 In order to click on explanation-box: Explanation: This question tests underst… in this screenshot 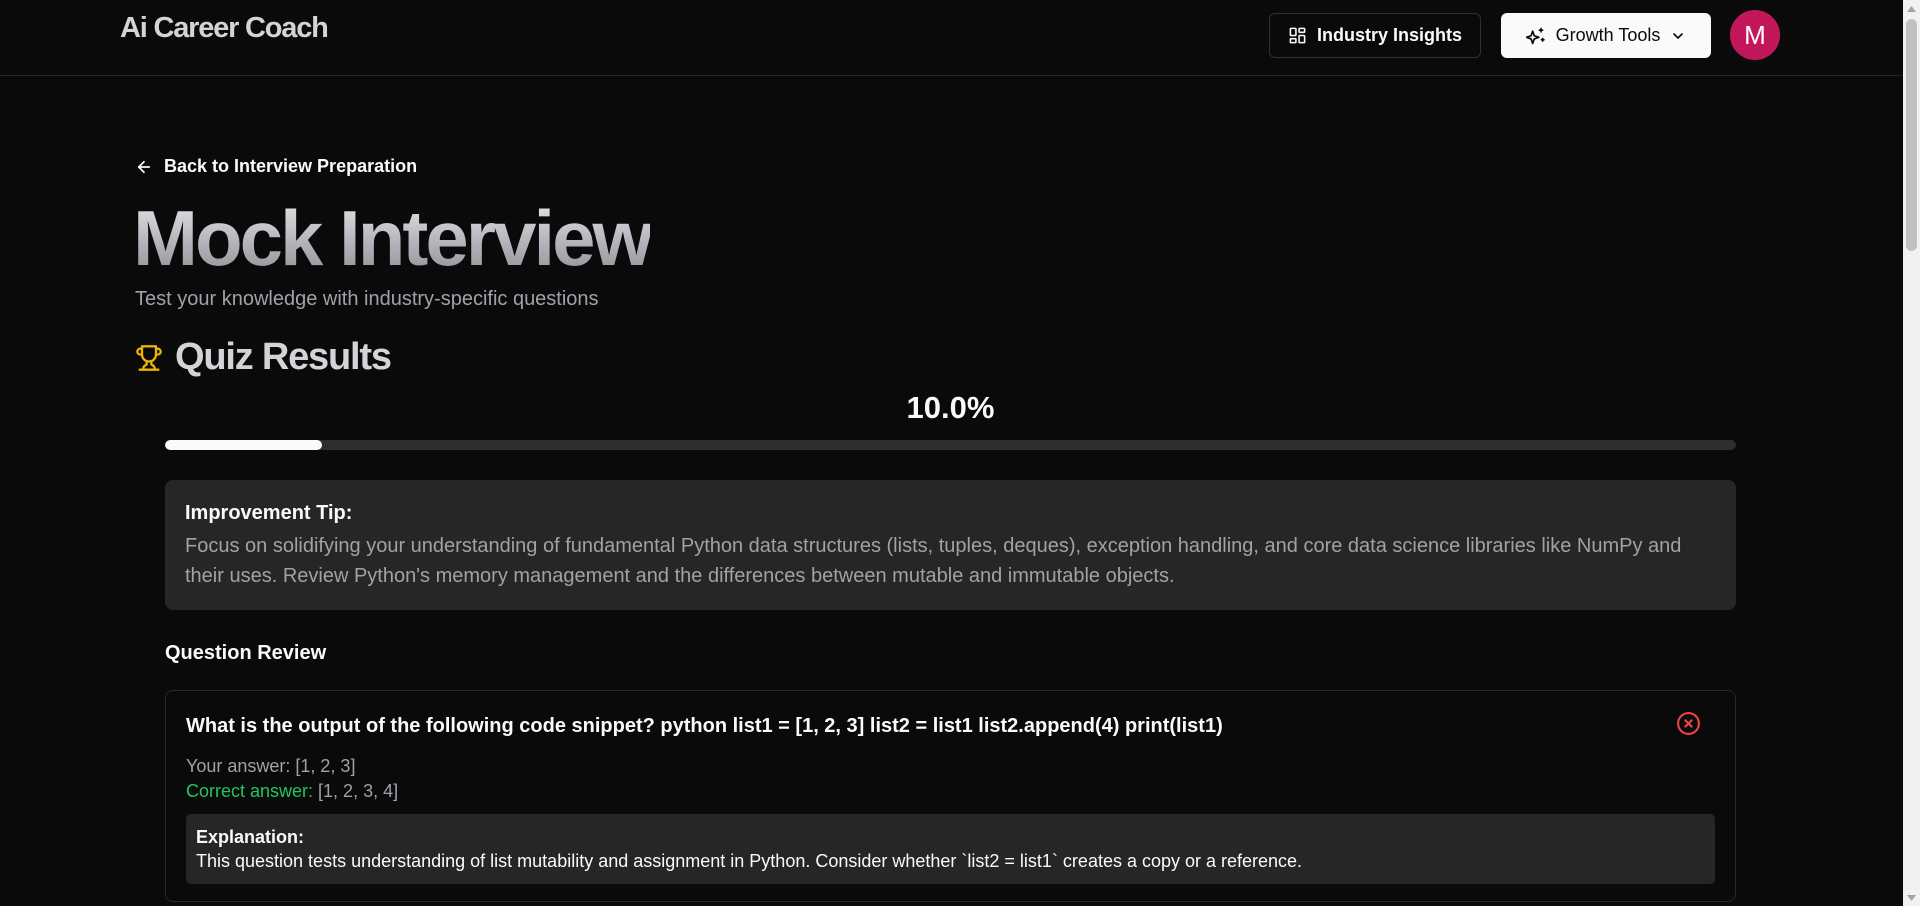, I will do `click(950, 849)`.